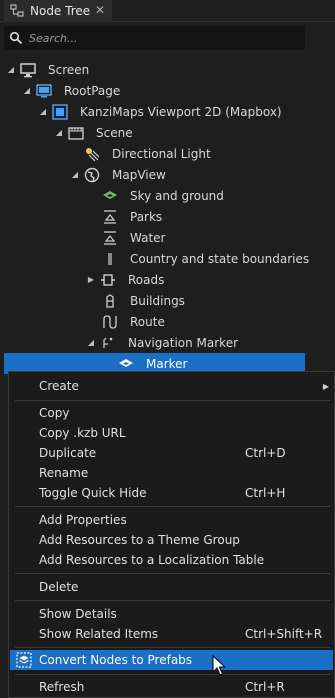 The width and height of the screenshot is (335, 698). I want to click on tree-node-label: Buildings, so click(157, 300).